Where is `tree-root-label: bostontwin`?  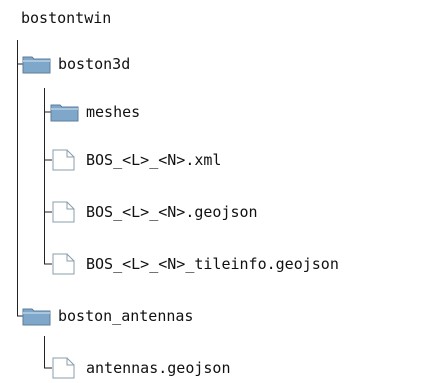
tree-root-label: bostontwin is located at coordinates (66, 18).